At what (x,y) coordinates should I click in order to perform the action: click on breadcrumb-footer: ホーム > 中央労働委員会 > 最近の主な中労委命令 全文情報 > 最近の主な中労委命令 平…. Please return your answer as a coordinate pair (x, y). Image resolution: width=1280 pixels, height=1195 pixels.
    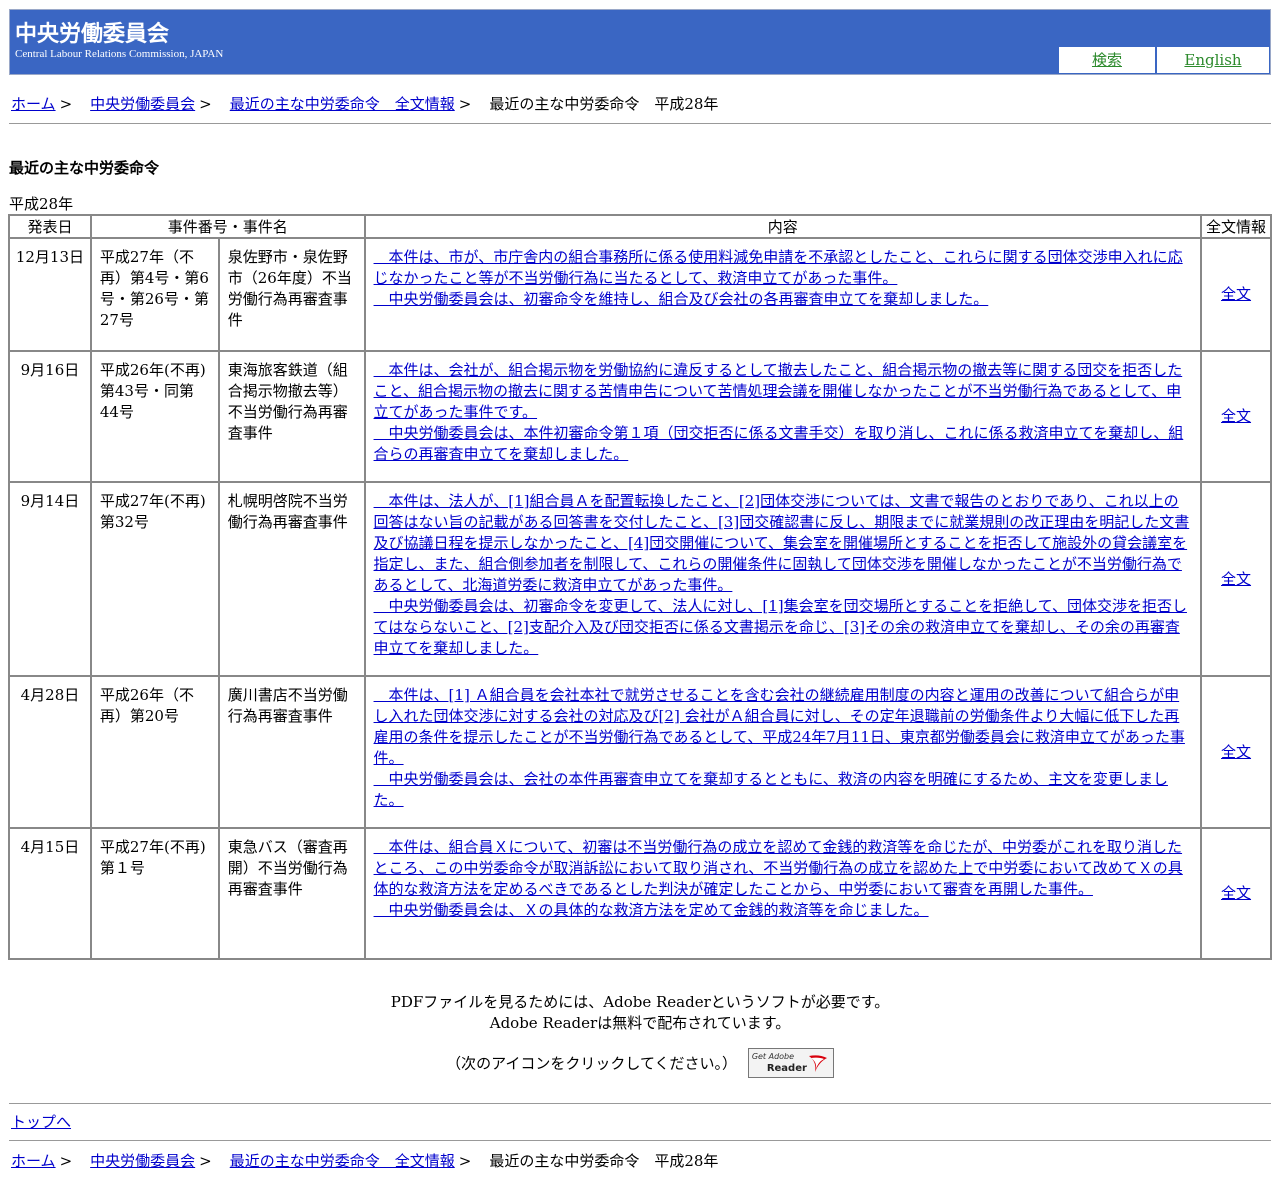
    Looking at the image, I should click on (364, 1160).